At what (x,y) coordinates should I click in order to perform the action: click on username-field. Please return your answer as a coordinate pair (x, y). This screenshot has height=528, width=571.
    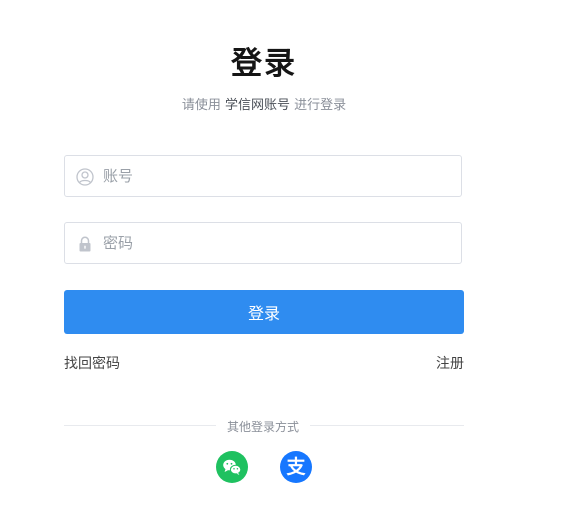
    Looking at the image, I should click on (263, 176).